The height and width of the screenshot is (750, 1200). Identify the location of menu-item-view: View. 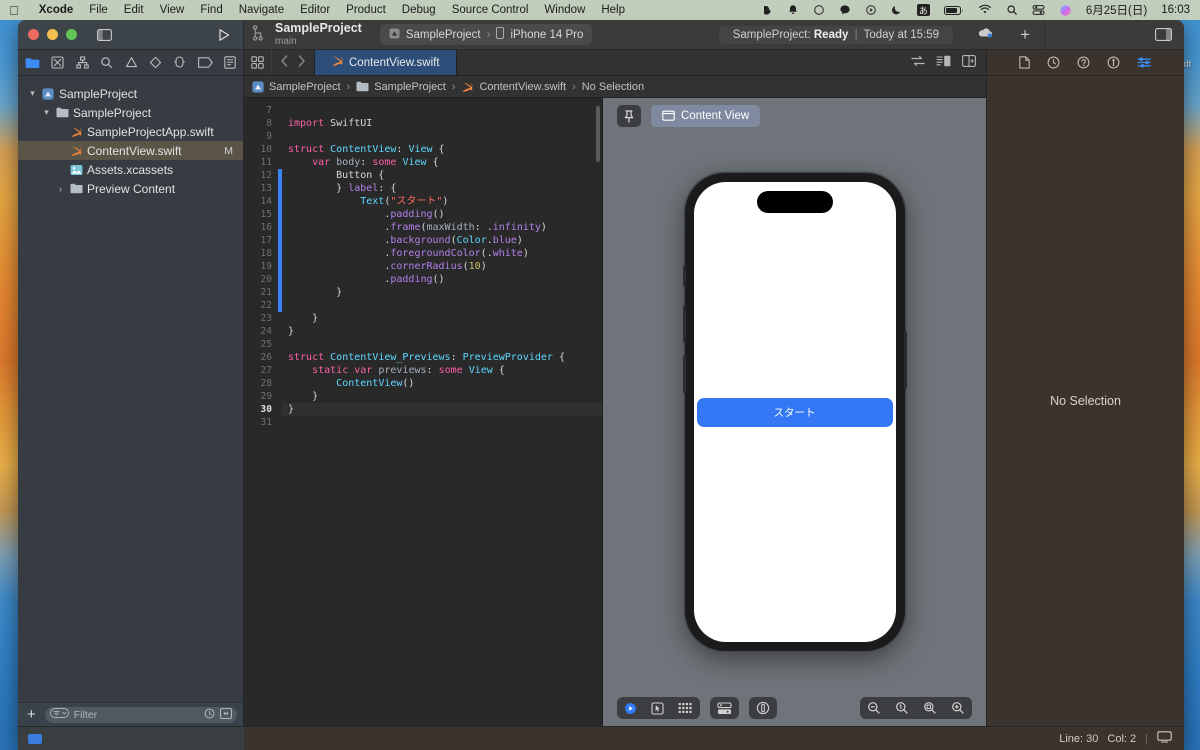
(172, 10).